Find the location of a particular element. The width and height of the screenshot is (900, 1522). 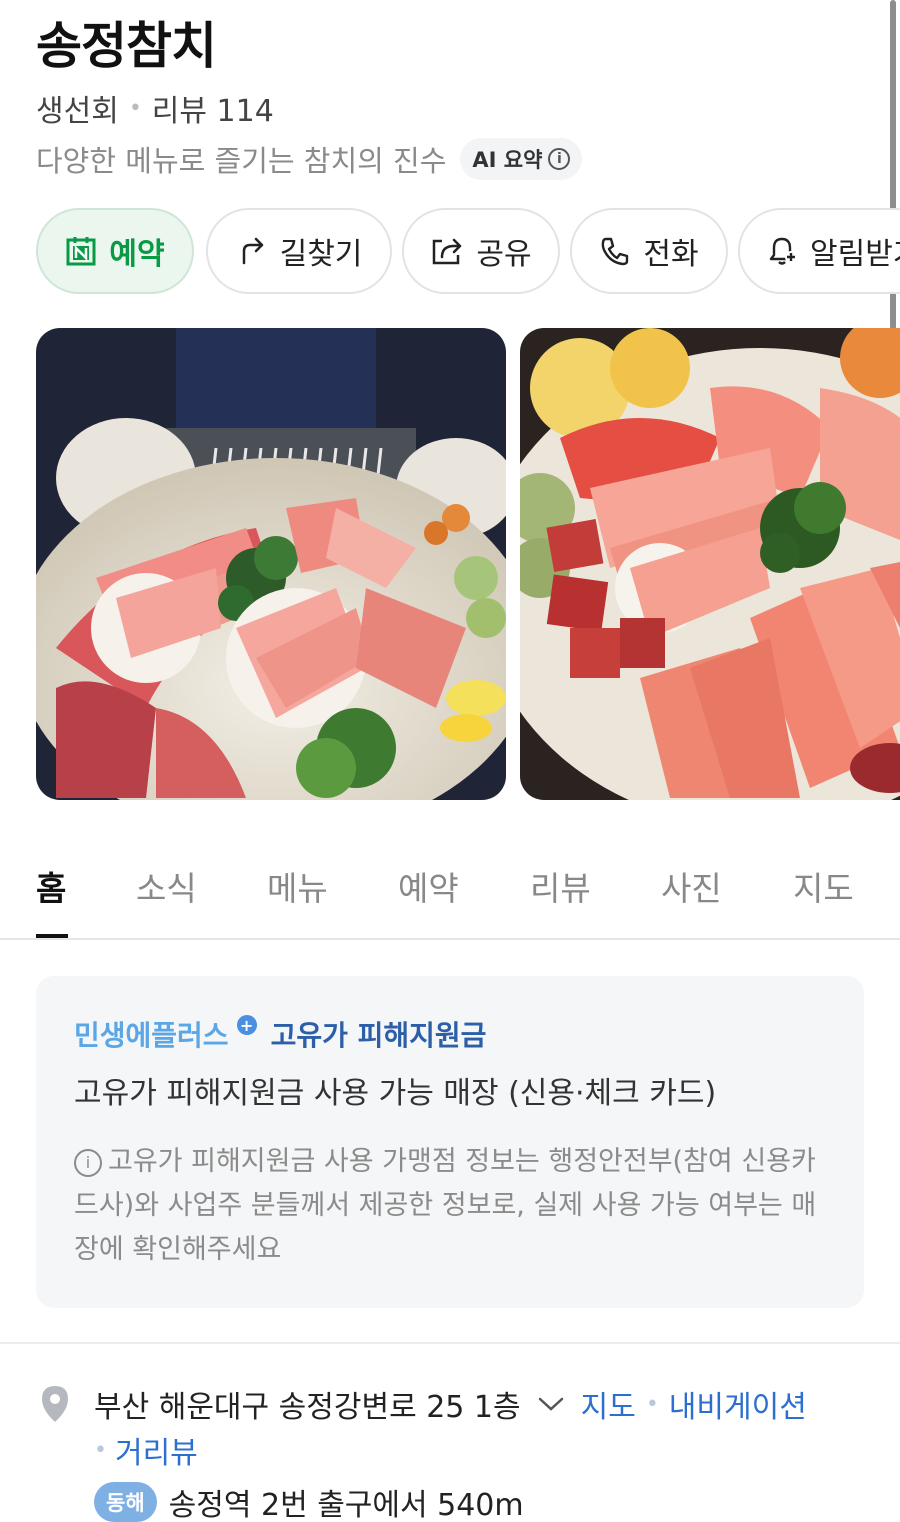

tab-review: 리뷰 is located at coordinates (560, 886).